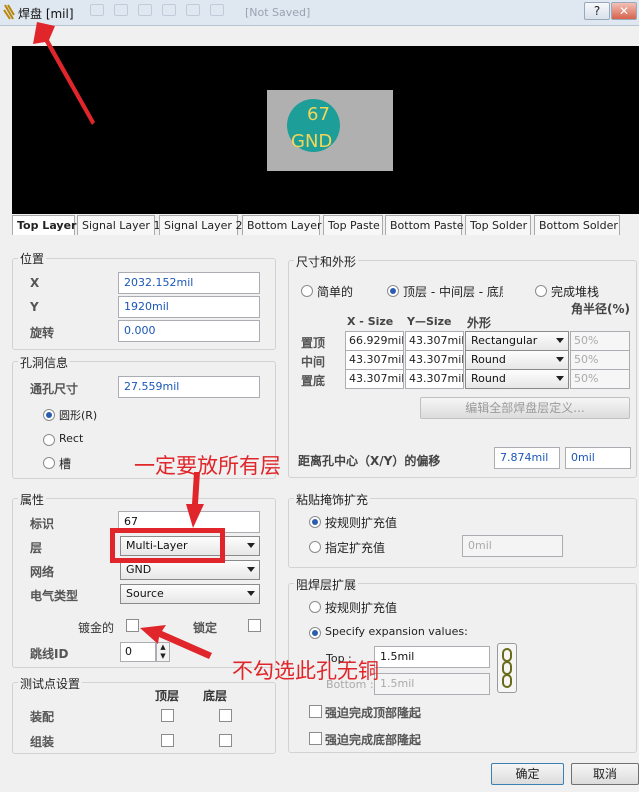 The height and width of the screenshot is (792, 639). I want to click on arrow-to-plated, so click(176, 642).